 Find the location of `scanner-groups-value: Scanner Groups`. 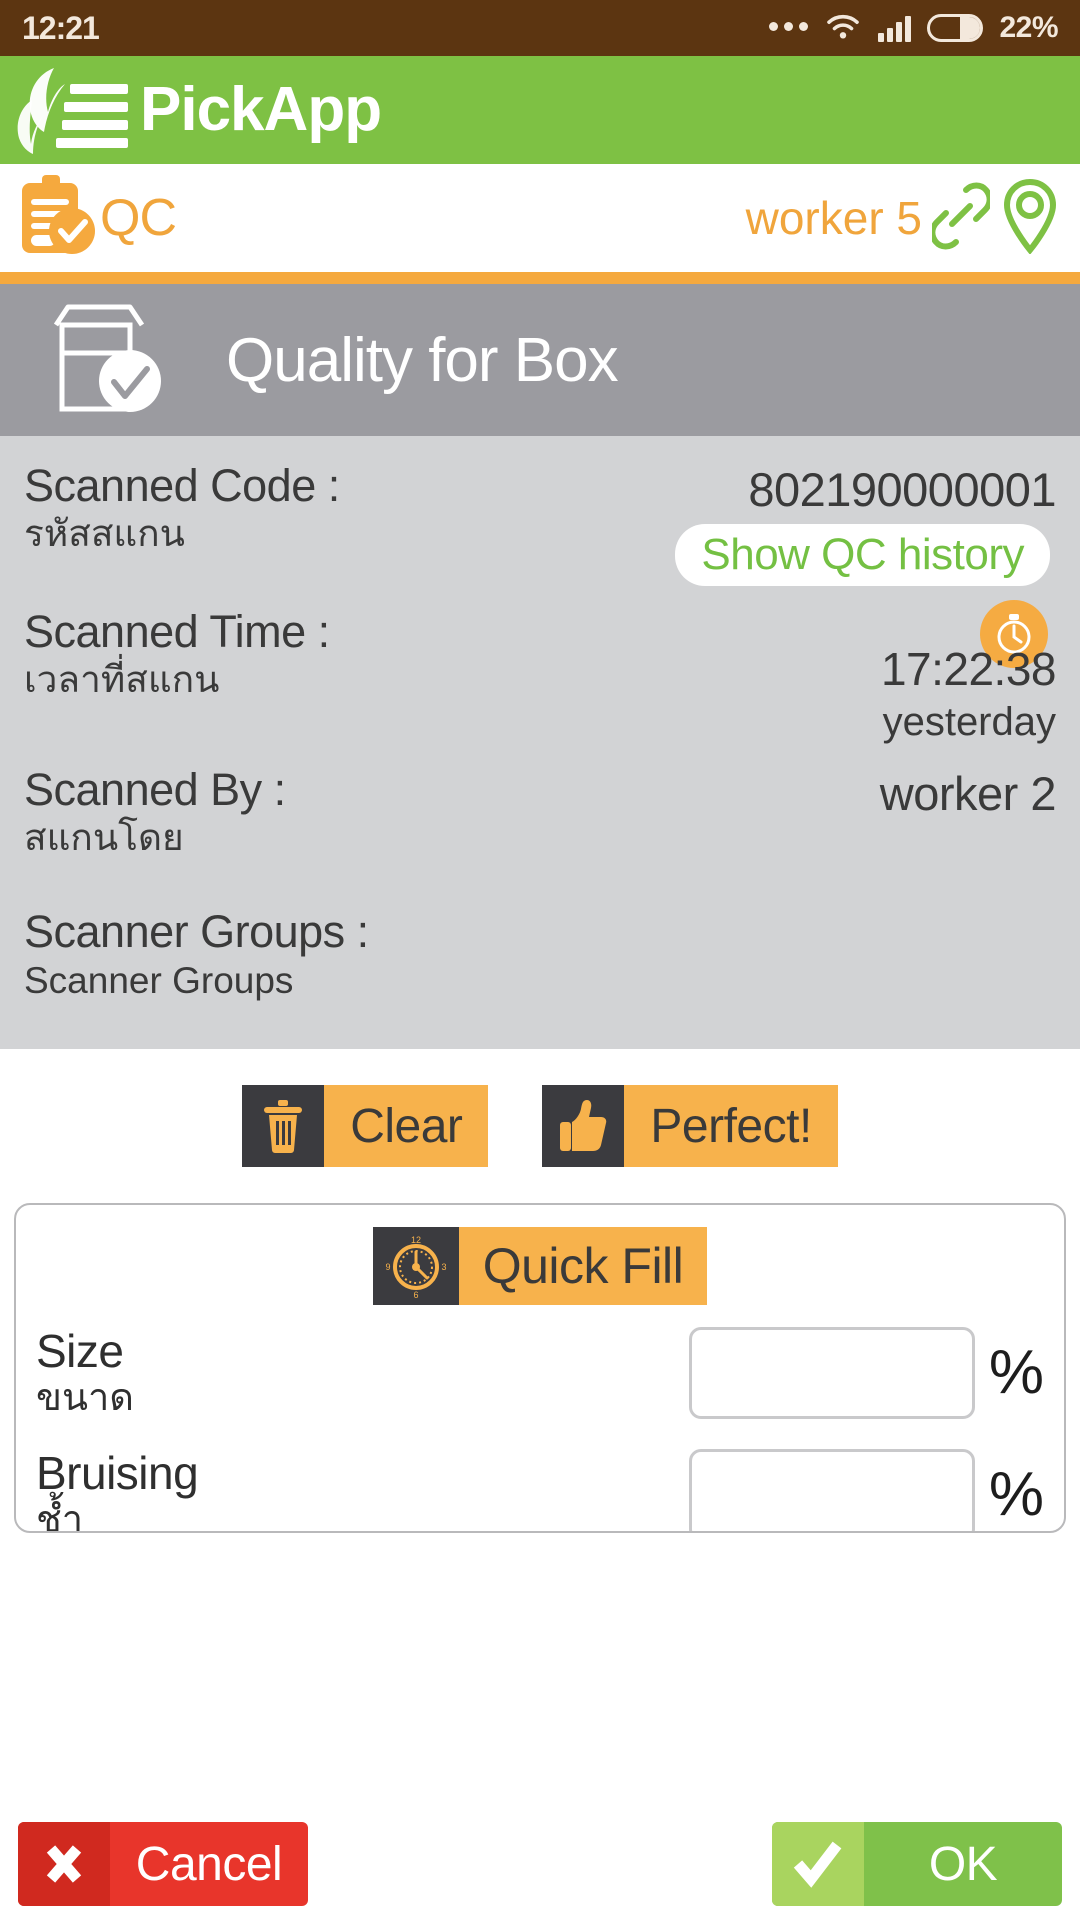

scanner-groups-value: Scanner Groups is located at coordinates (159, 980).